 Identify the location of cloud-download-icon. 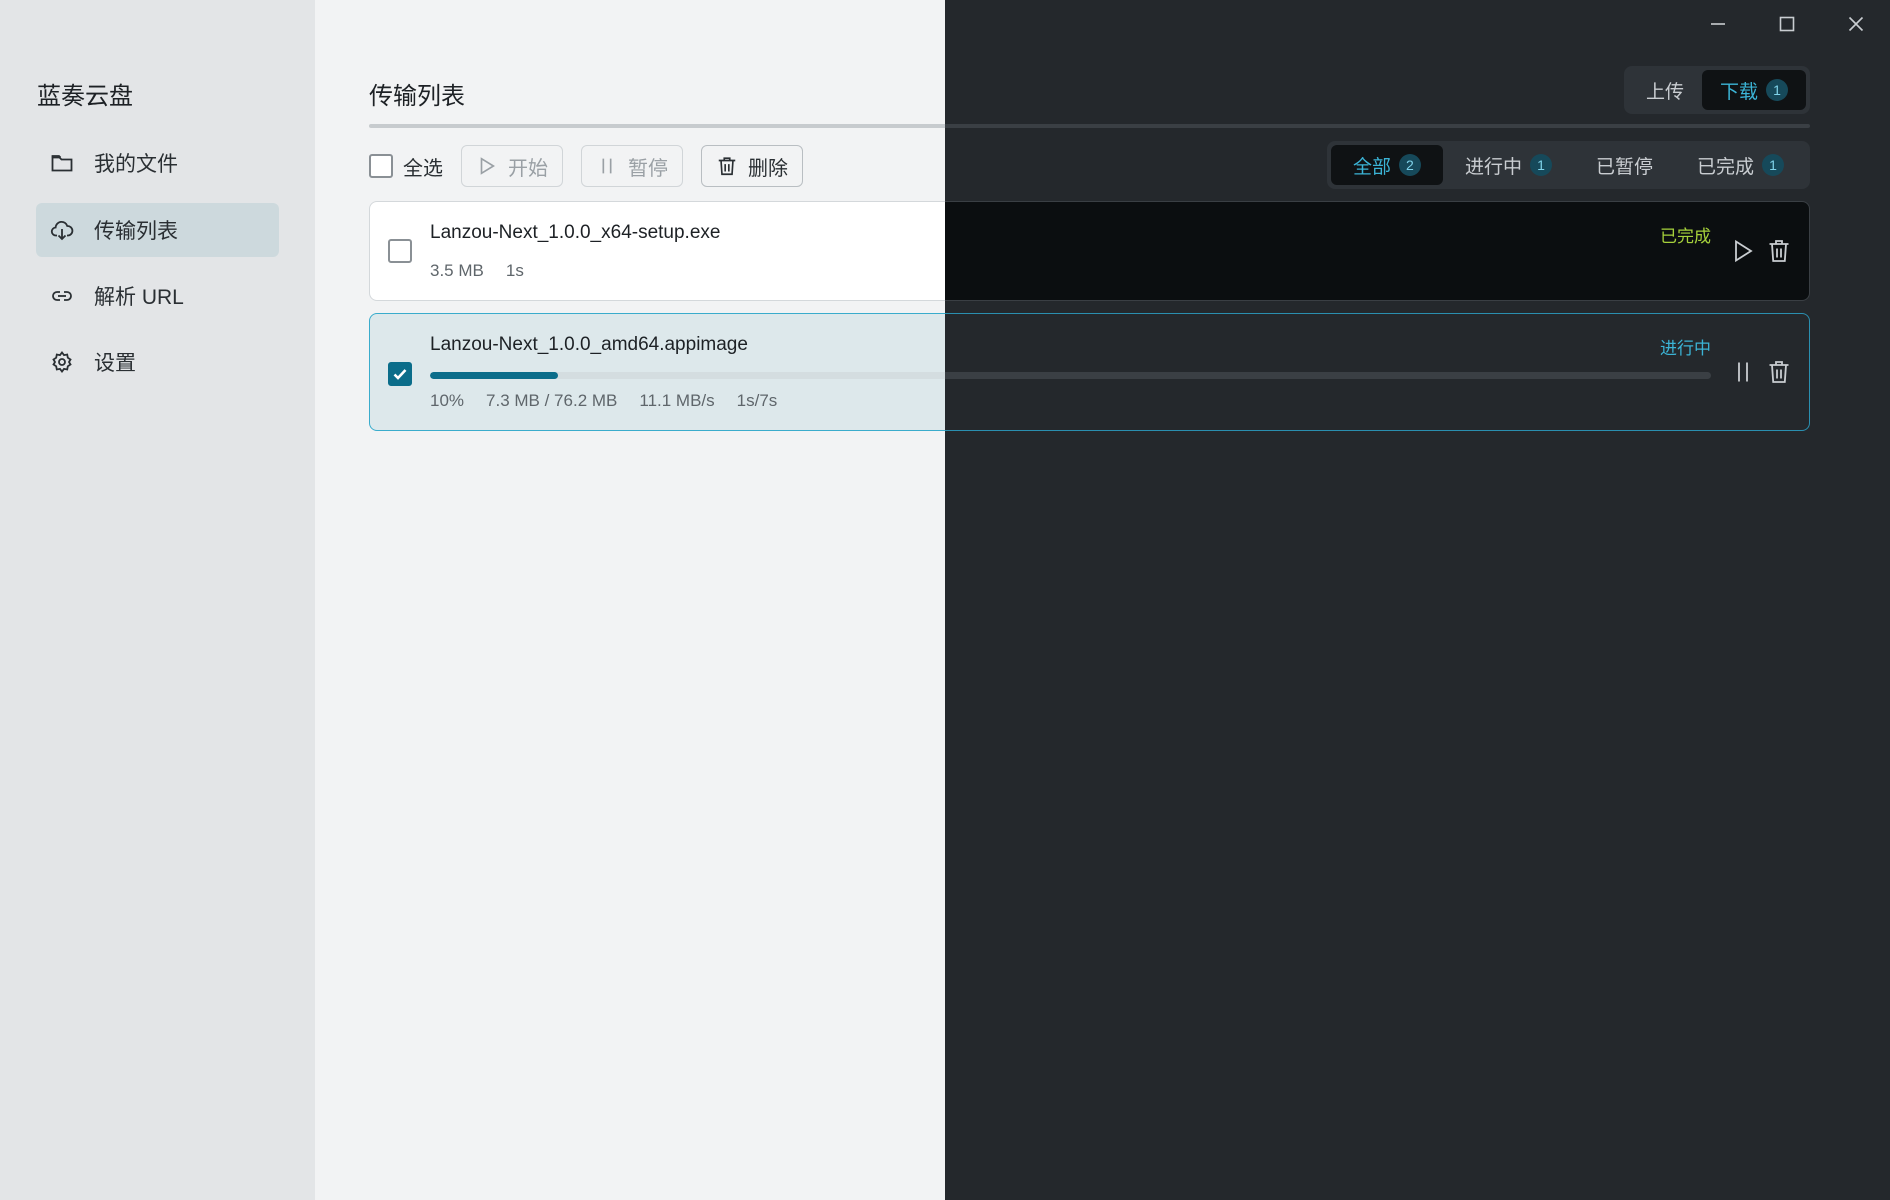
(62, 230).